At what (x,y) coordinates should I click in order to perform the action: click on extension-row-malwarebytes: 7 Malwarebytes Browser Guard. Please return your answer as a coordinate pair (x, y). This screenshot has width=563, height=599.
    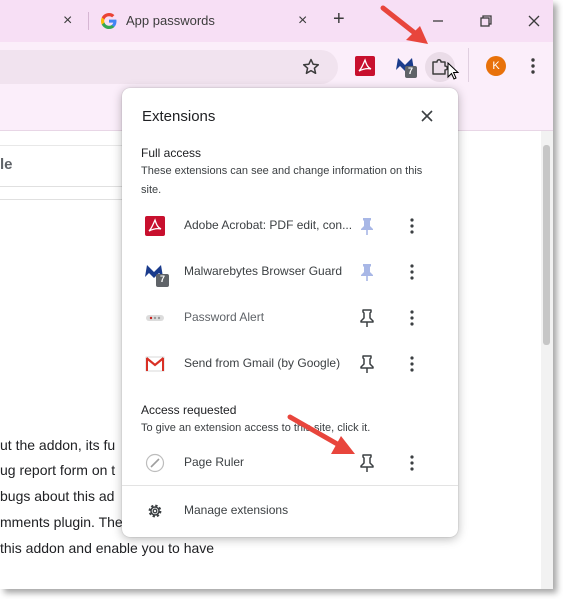
    Looking at the image, I should click on (290, 272).